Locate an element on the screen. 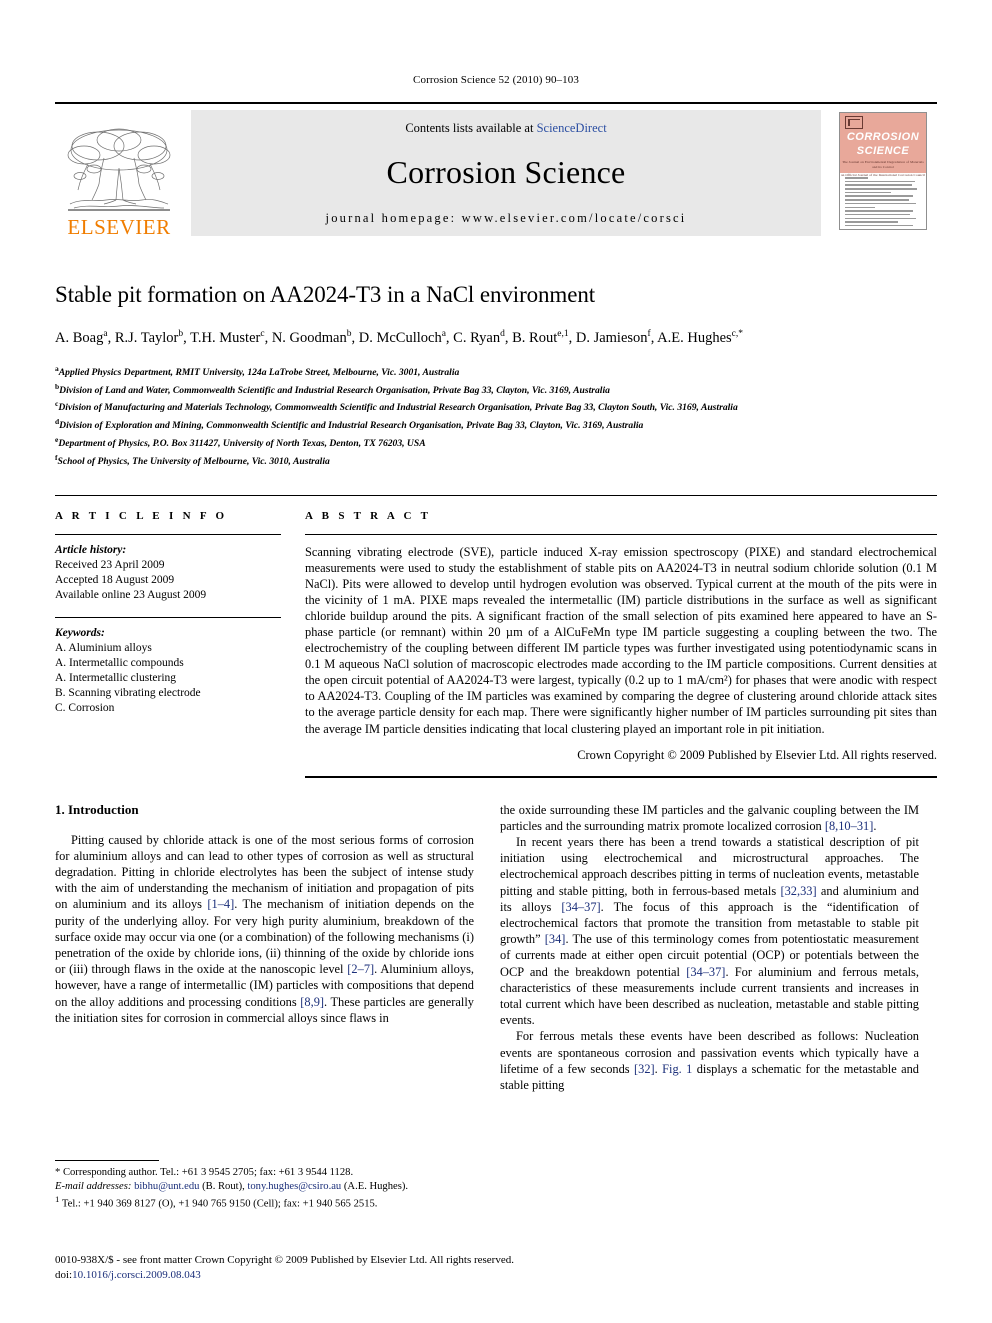  email-owner-hughes: (A.E. Hughes). is located at coordinates (376, 1186).